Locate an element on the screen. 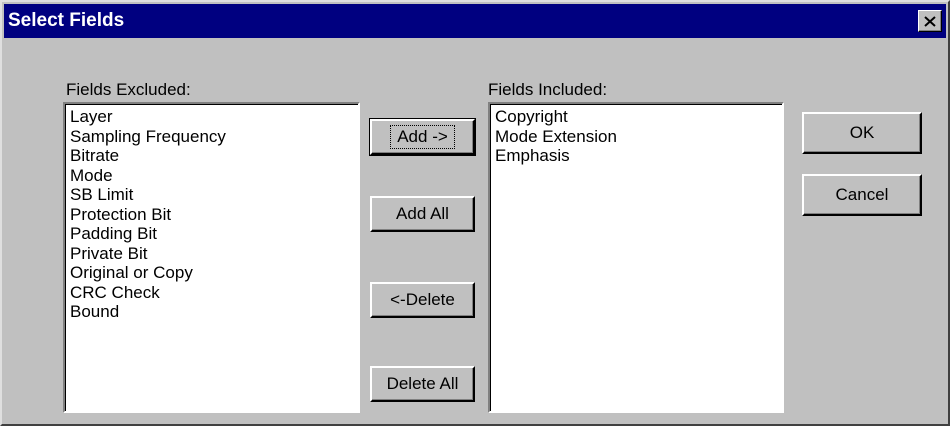 The width and height of the screenshot is (950, 426). list-item: Mode Extension is located at coordinates (636, 137).